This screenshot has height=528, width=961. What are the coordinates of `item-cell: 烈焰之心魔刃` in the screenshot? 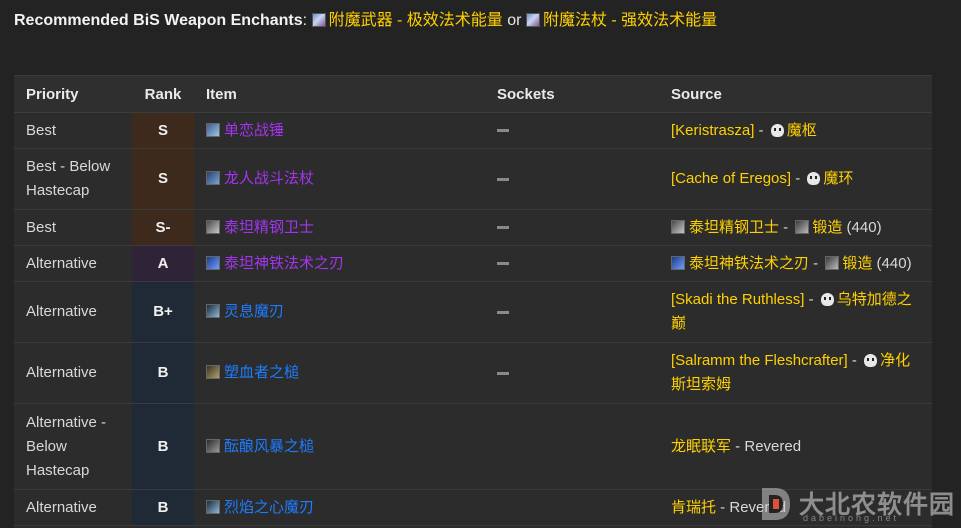 It's located at (339, 507).